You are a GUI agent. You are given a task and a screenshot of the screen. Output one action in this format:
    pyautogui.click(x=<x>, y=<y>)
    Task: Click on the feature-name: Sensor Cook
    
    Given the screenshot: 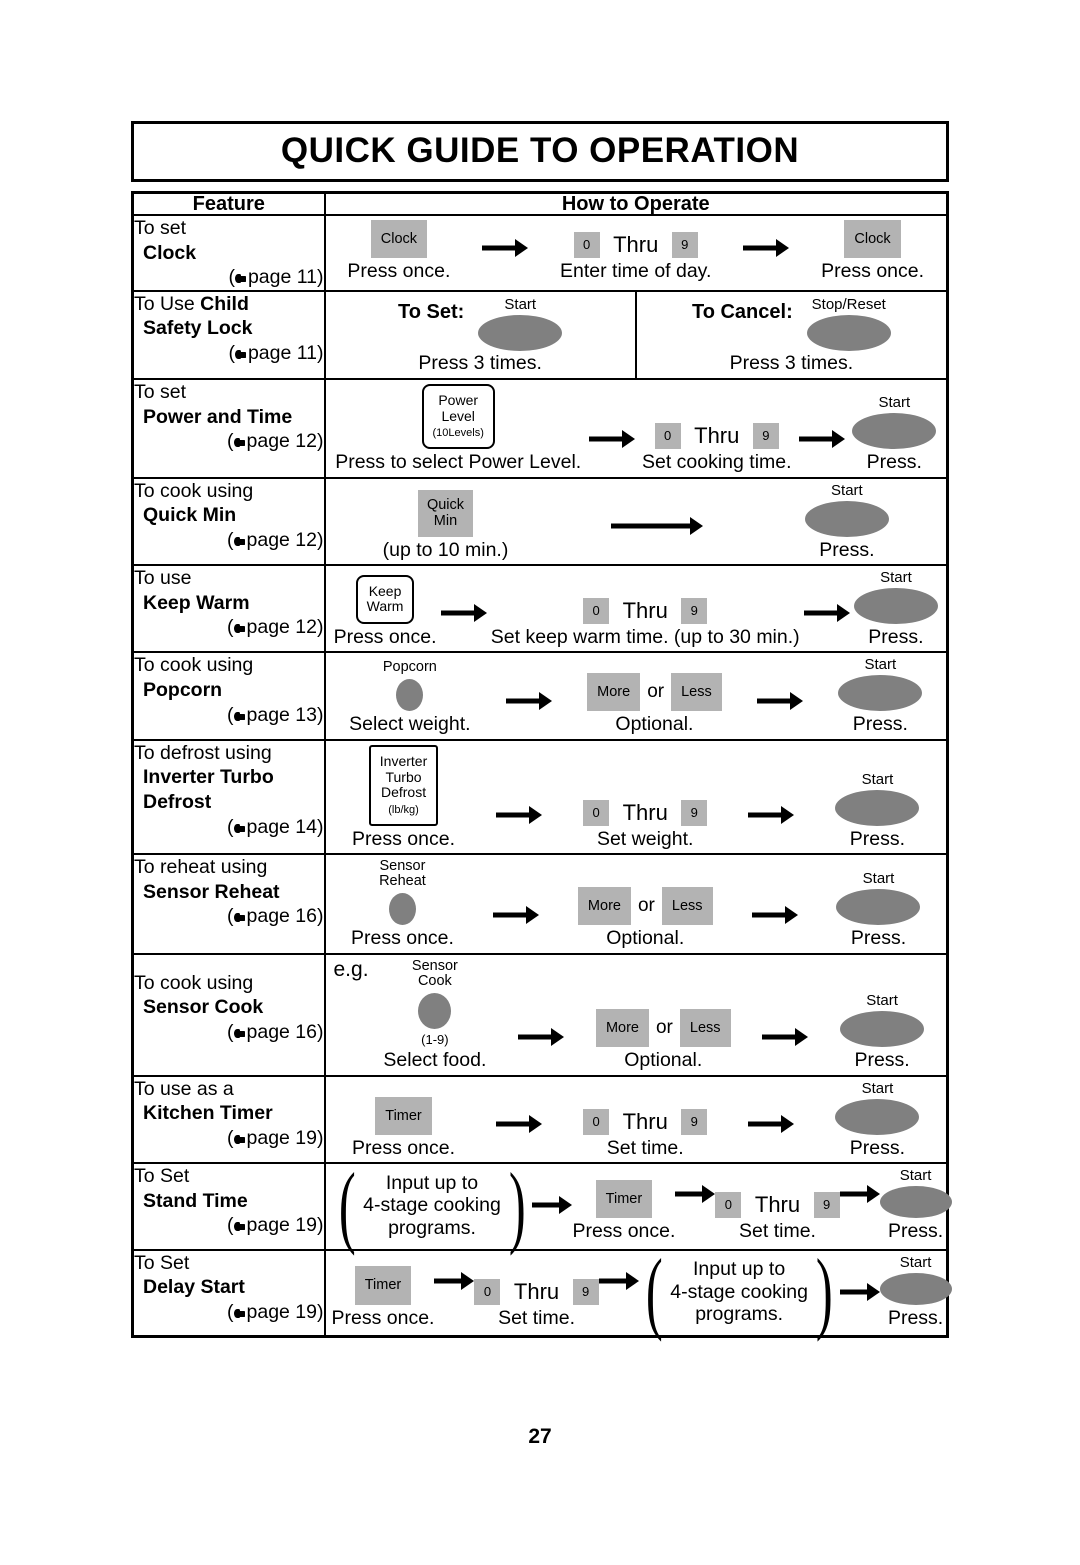 What is the action you would take?
    pyautogui.click(x=203, y=1007)
    